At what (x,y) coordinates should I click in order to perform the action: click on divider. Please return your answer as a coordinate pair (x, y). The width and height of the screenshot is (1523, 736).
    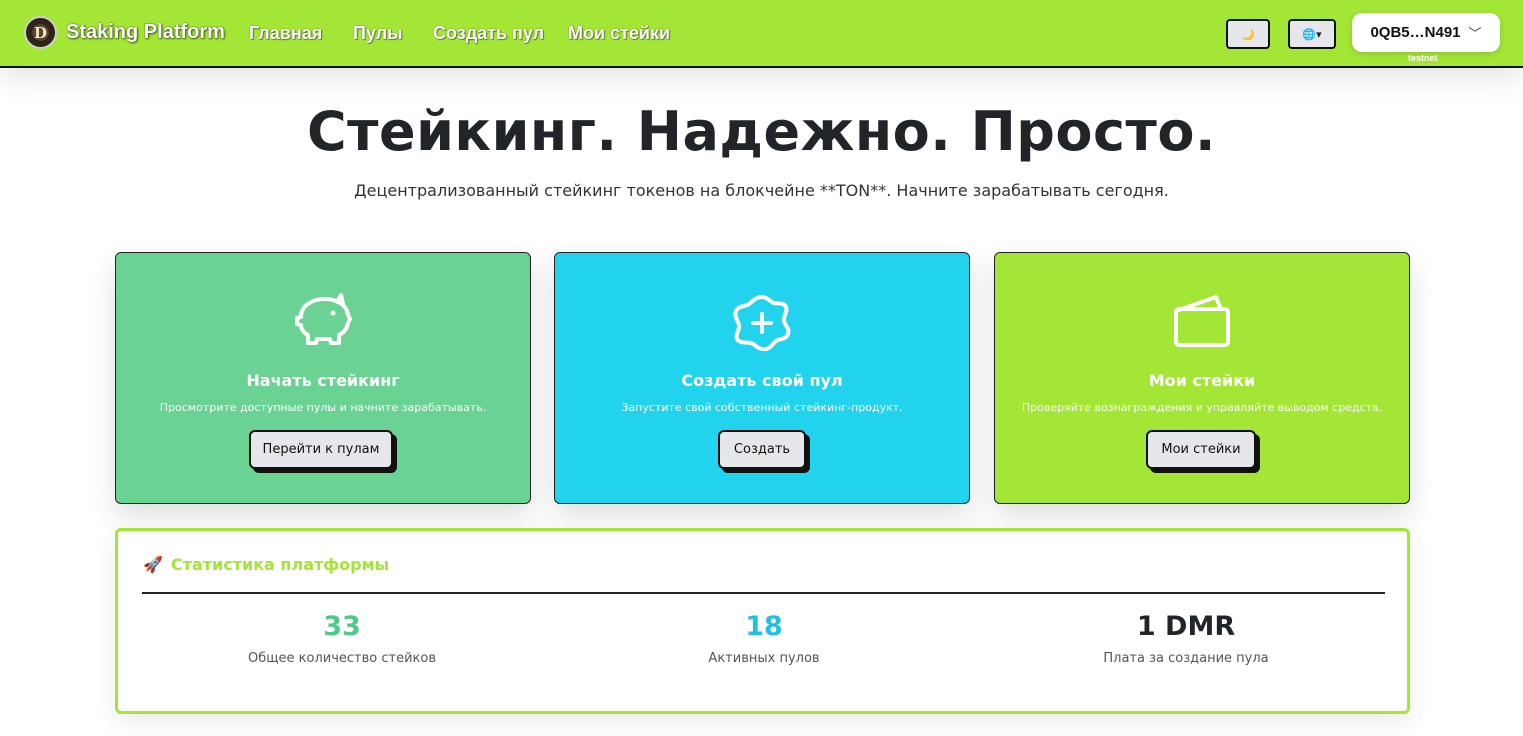
    Looking at the image, I should click on (763, 593).